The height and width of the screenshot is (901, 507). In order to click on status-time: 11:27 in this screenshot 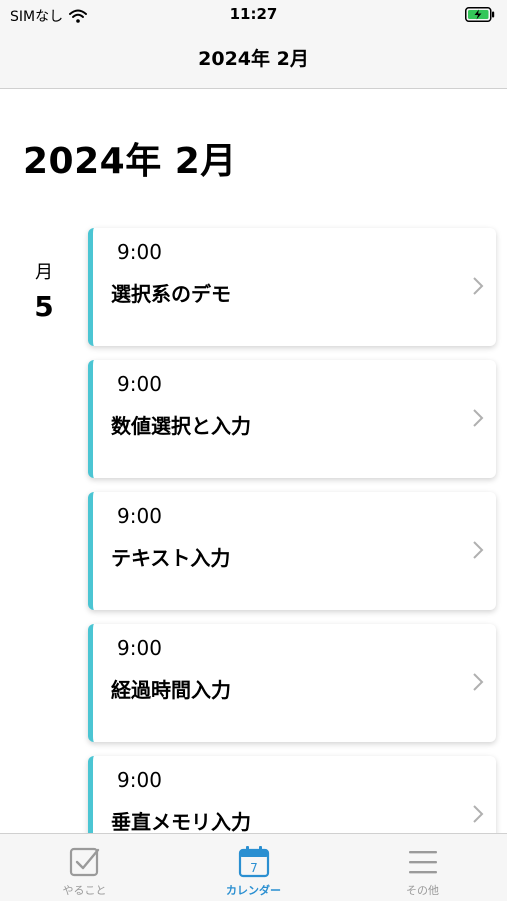, I will do `click(253, 14)`.